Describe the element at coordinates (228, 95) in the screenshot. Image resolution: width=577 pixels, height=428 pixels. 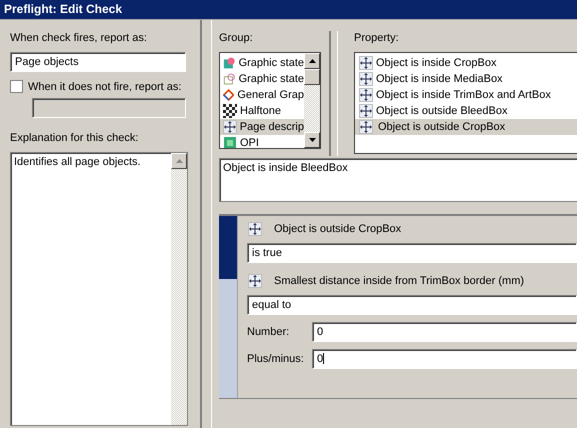
I see `diamond-icon` at that location.